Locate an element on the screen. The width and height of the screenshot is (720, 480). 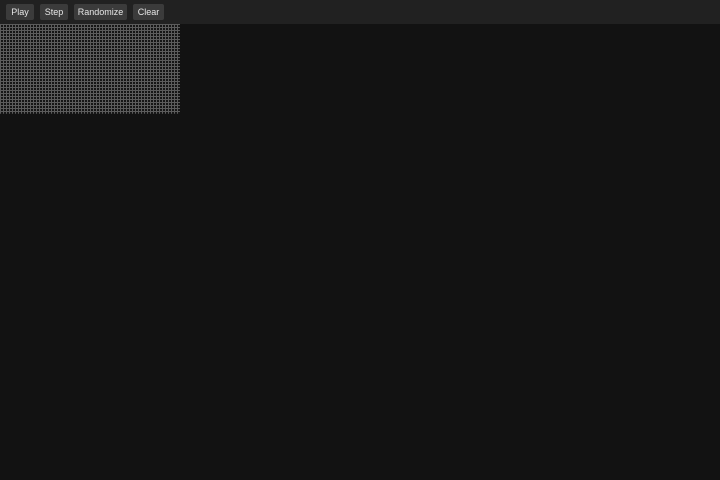
toolbar: Play Step Randomize Clear is located at coordinates (360, 12).